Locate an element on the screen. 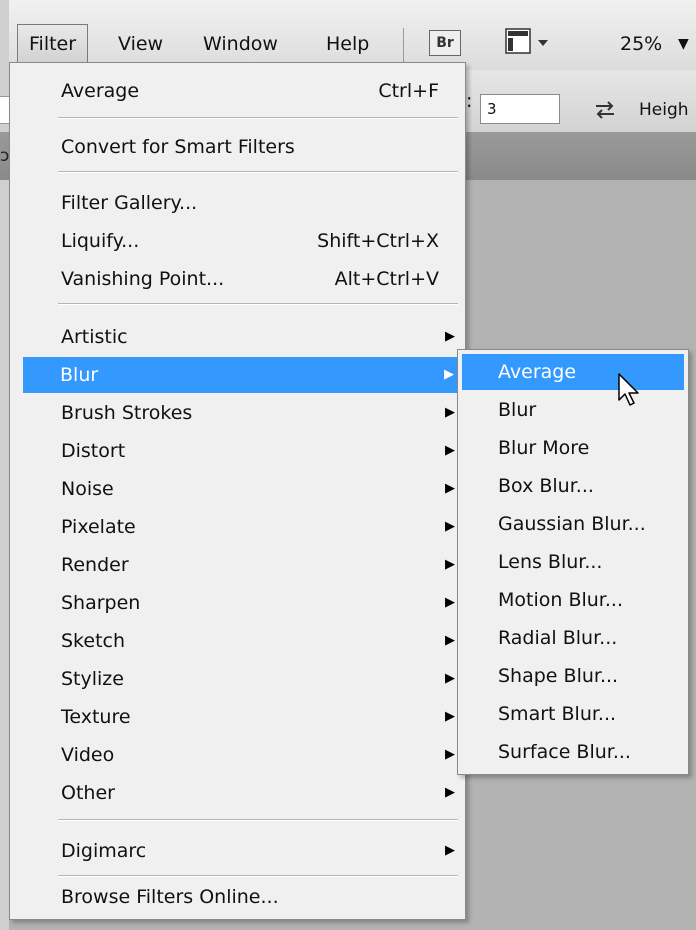 The height and width of the screenshot is (930, 696). menu-item-label: Texture is located at coordinates (96, 717).